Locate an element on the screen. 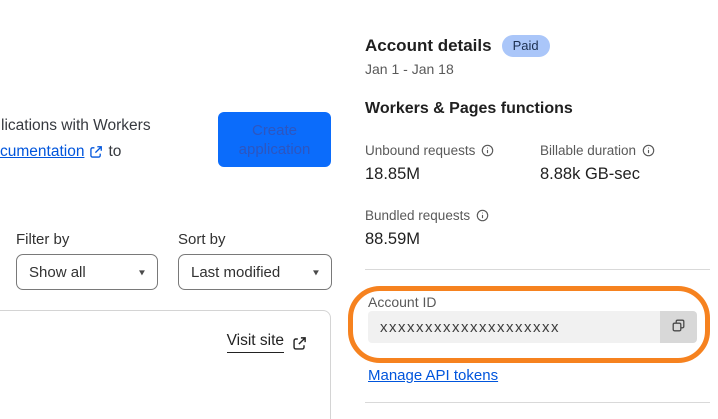  project-card: Visit site is located at coordinates (165, 364).